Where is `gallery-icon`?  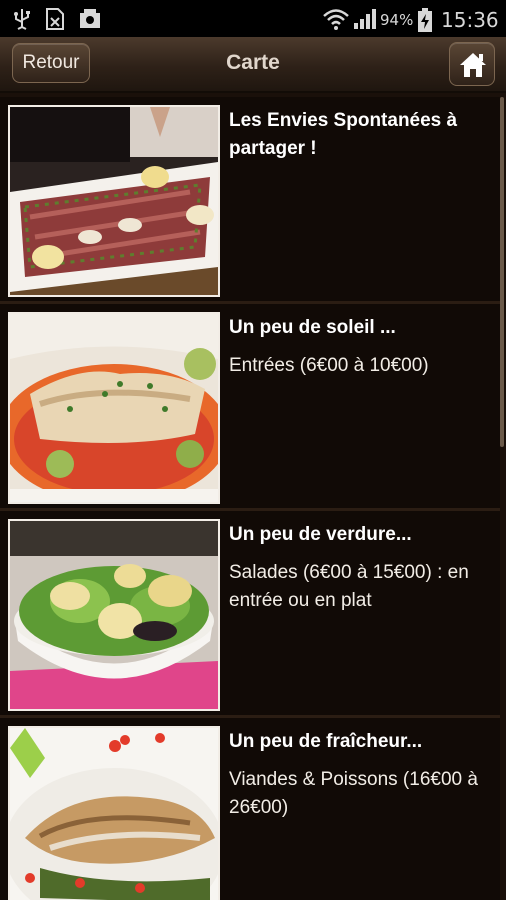 gallery-icon is located at coordinates (90, 18).